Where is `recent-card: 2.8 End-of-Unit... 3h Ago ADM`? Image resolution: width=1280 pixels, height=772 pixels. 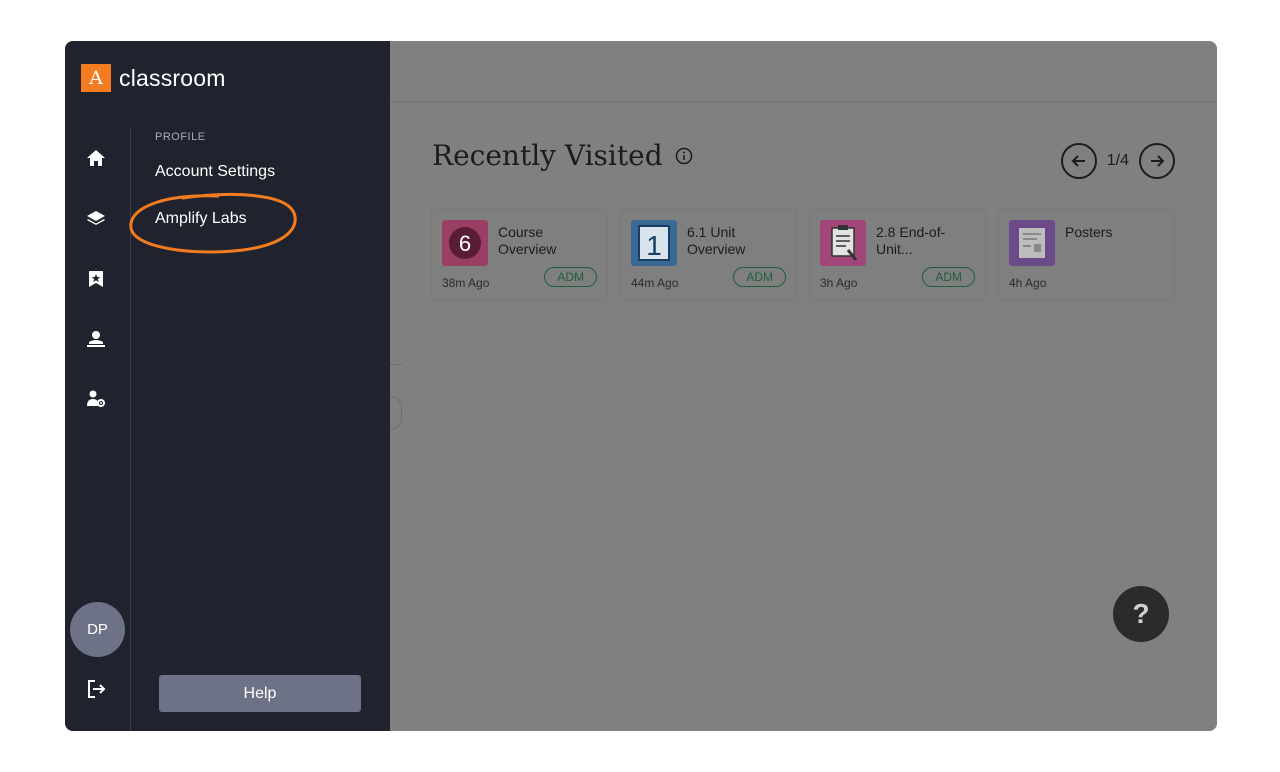
recent-card: 2.8 End-of-Unit... 3h Ago ADM is located at coordinates (897, 255).